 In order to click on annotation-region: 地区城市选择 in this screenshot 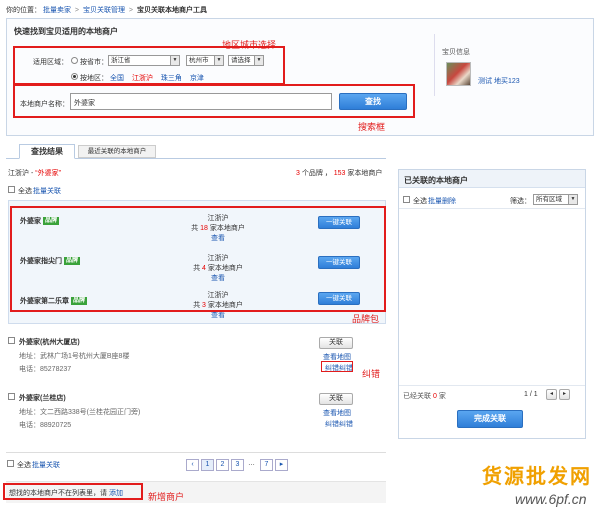, I will do `click(249, 46)`.